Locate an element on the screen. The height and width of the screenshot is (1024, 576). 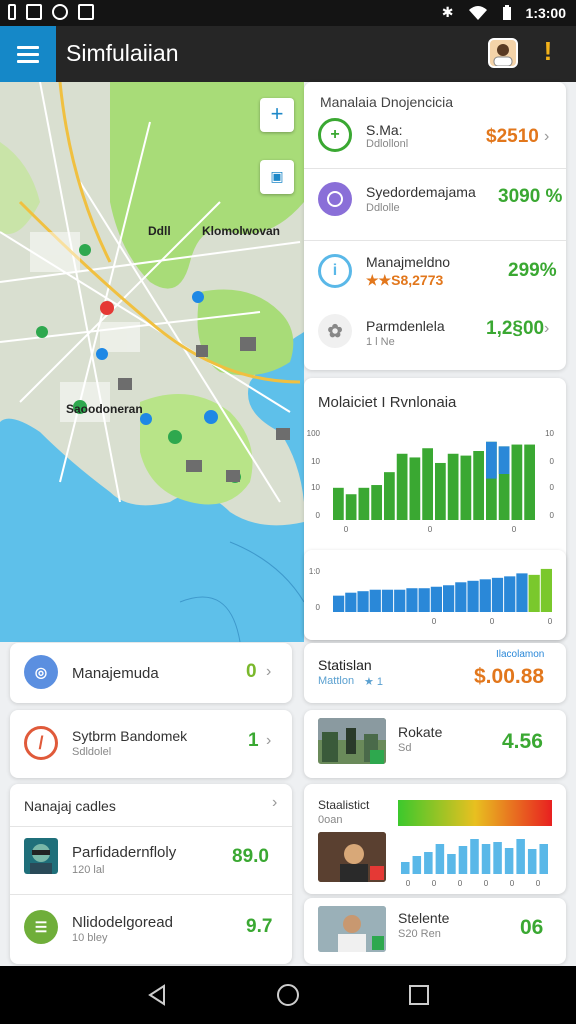
trend-card: 1:0 0 0 0 0 is located at coordinates (435, 595).